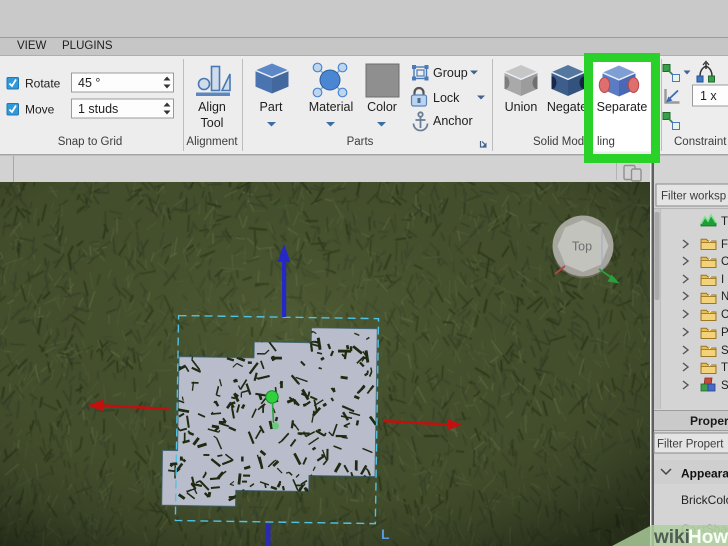 This screenshot has width=728, height=546. What do you see at coordinates (90, 142) in the screenshot?
I see `svg-text: Snap to Grid` at bounding box center [90, 142].